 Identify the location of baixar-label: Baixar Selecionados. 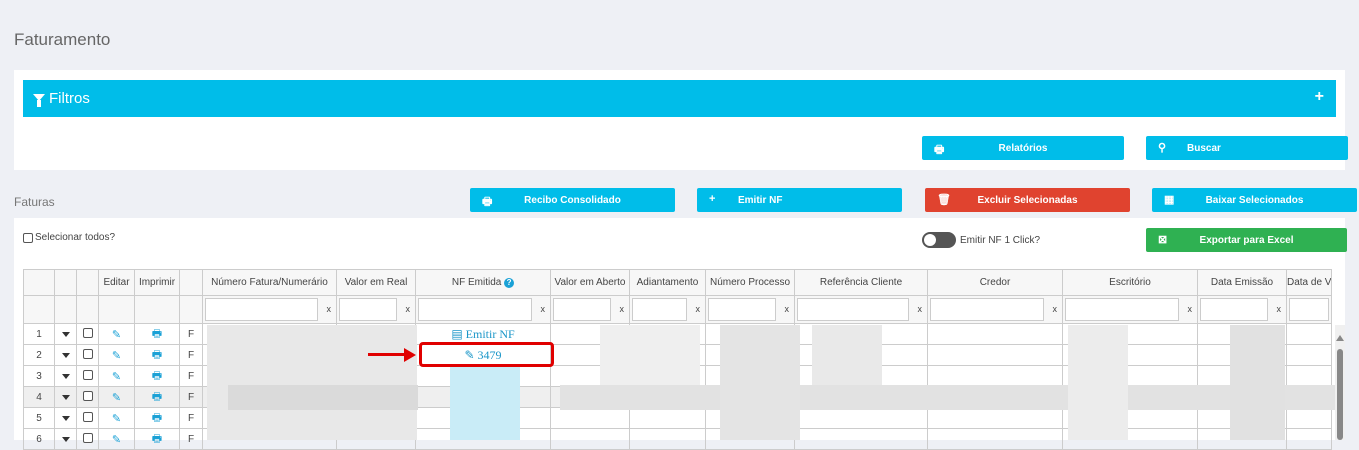
(1254, 200).